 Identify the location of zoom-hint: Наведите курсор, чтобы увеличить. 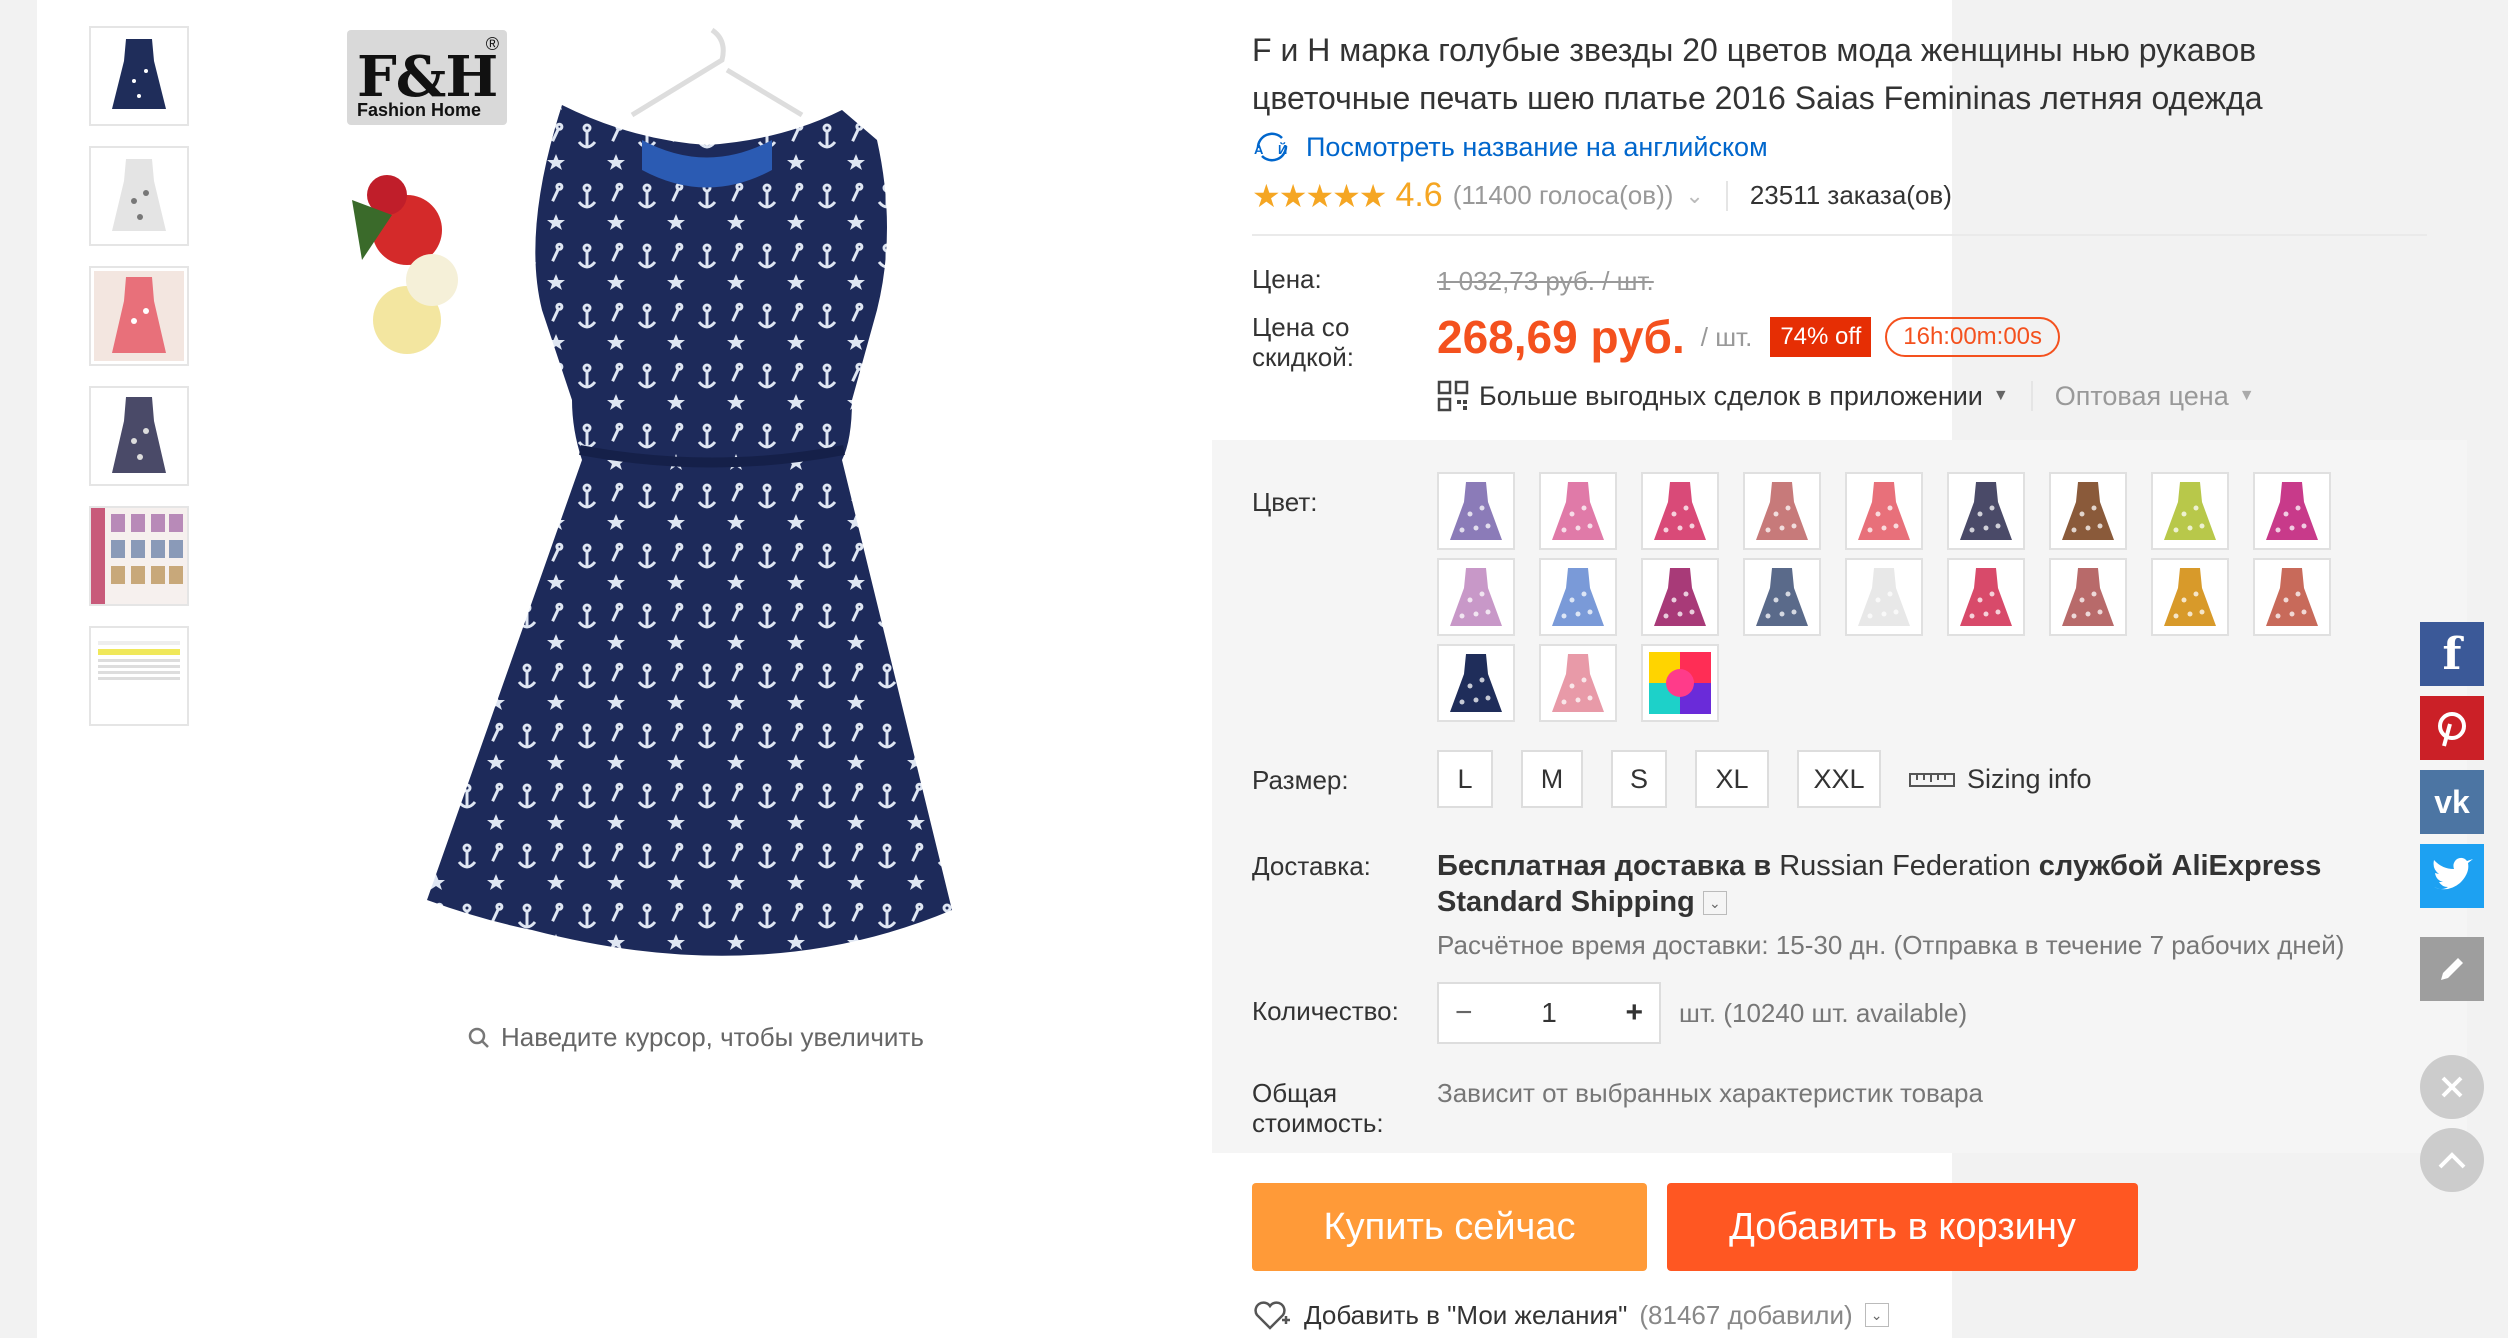
(695, 1037).